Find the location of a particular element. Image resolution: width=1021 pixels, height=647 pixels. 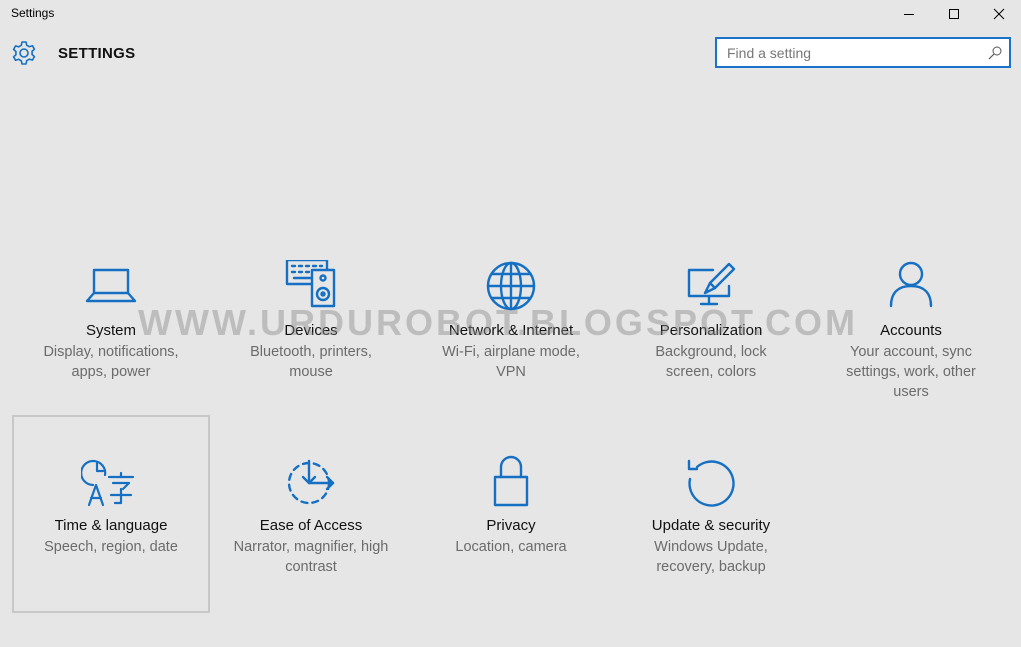

tile-time-language: Time & language Speech, region, date is located at coordinates (111, 514).